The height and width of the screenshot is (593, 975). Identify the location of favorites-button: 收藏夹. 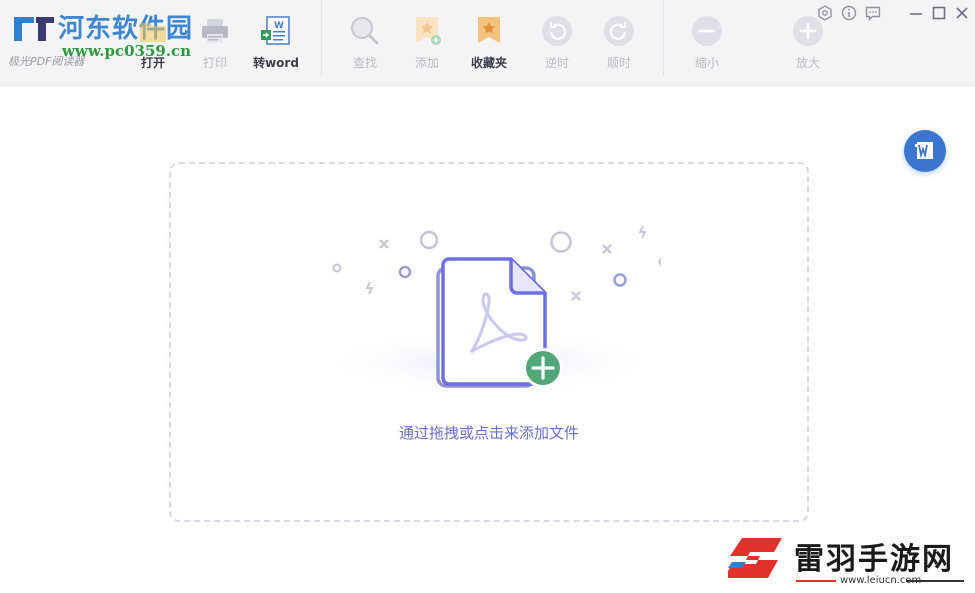
(489, 45).